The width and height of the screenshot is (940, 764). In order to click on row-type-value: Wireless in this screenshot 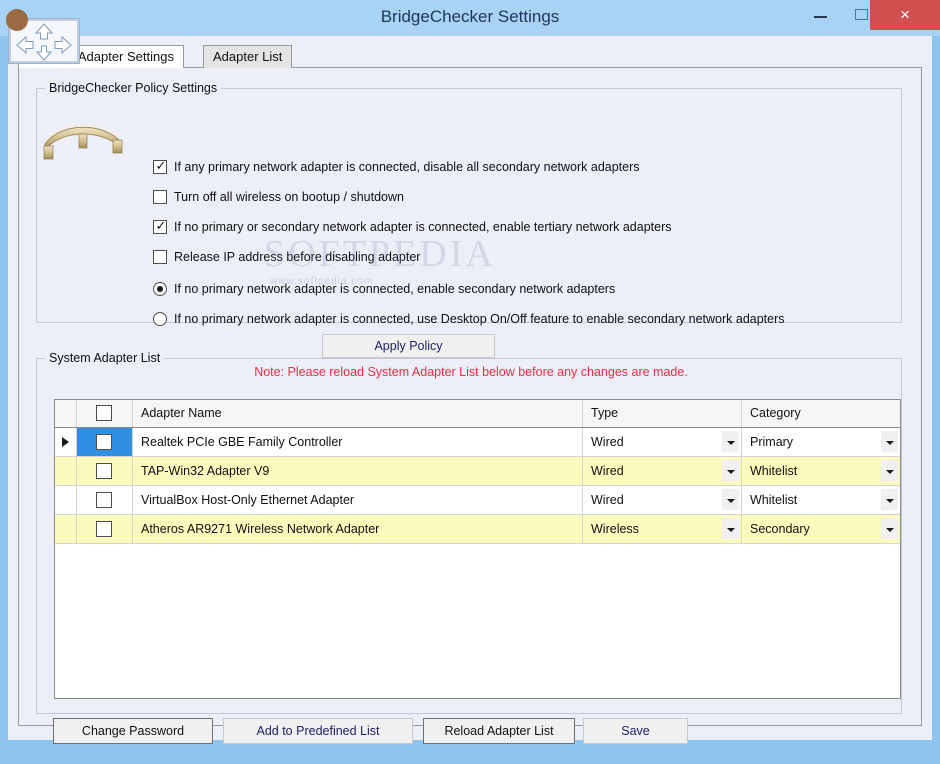, I will do `click(615, 529)`.